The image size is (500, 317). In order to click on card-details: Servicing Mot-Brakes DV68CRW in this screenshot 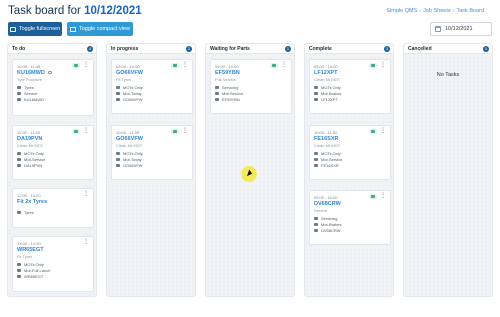, I will do `click(327, 224)`.